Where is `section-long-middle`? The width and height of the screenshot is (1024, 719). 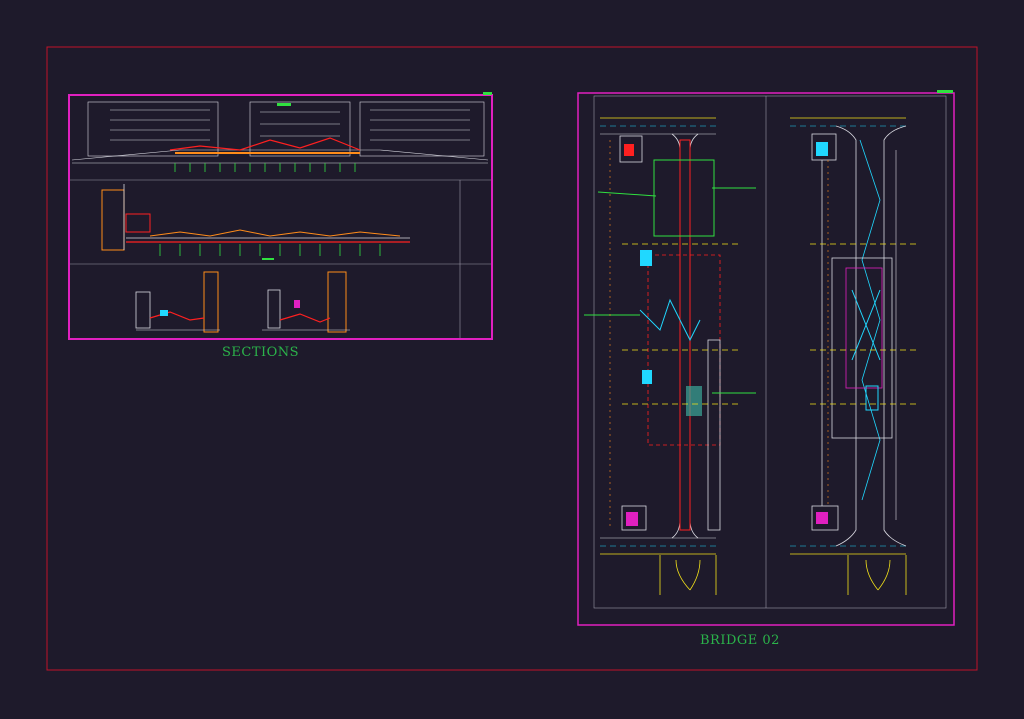
section-long-middle is located at coordinates (255, 222).